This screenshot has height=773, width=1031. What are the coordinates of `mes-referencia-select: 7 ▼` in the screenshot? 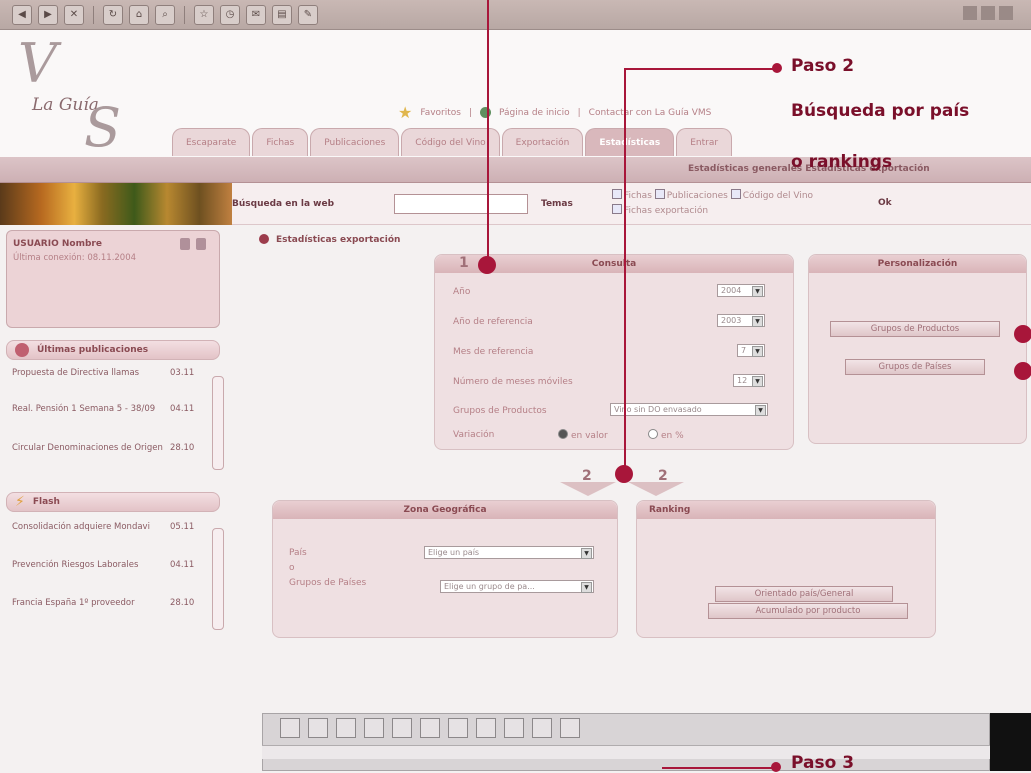 It's located at (751, 350).